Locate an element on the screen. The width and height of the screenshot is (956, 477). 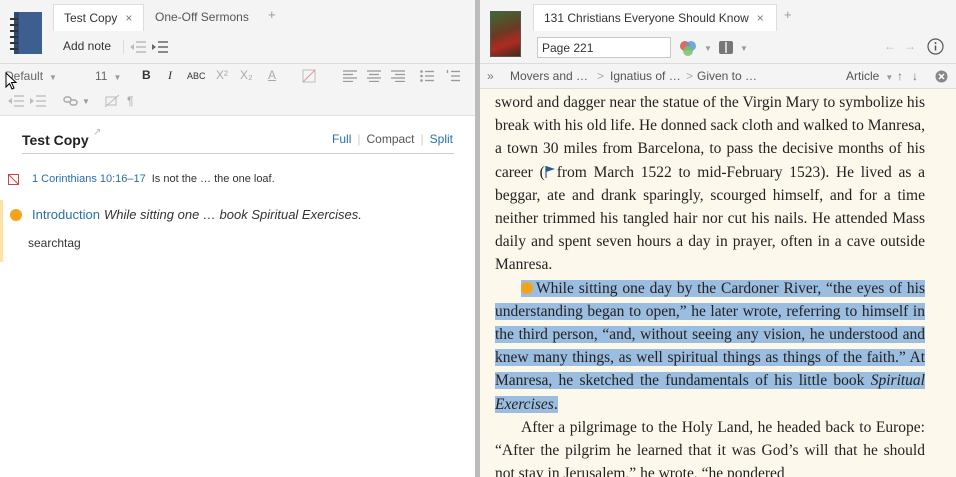
bullet-list-icon is located at coordinates (427, 76).